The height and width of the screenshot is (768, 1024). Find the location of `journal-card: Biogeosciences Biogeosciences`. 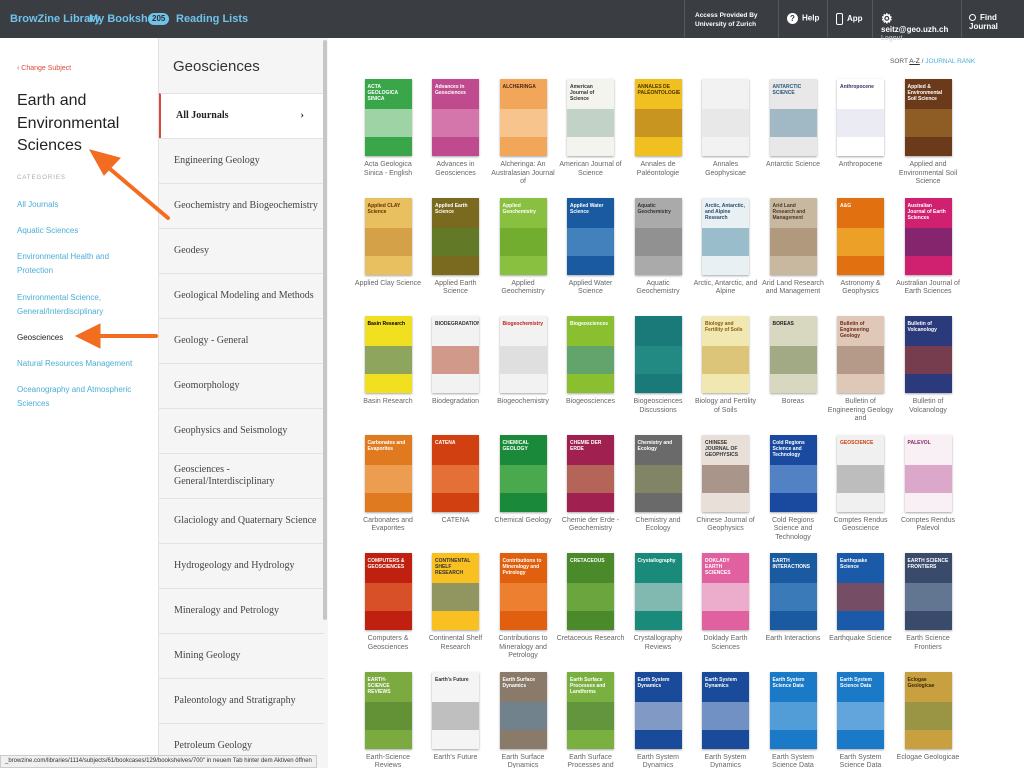

journal-card: Biogeosciences Biogeosciences is located at coordinates (591, 361).